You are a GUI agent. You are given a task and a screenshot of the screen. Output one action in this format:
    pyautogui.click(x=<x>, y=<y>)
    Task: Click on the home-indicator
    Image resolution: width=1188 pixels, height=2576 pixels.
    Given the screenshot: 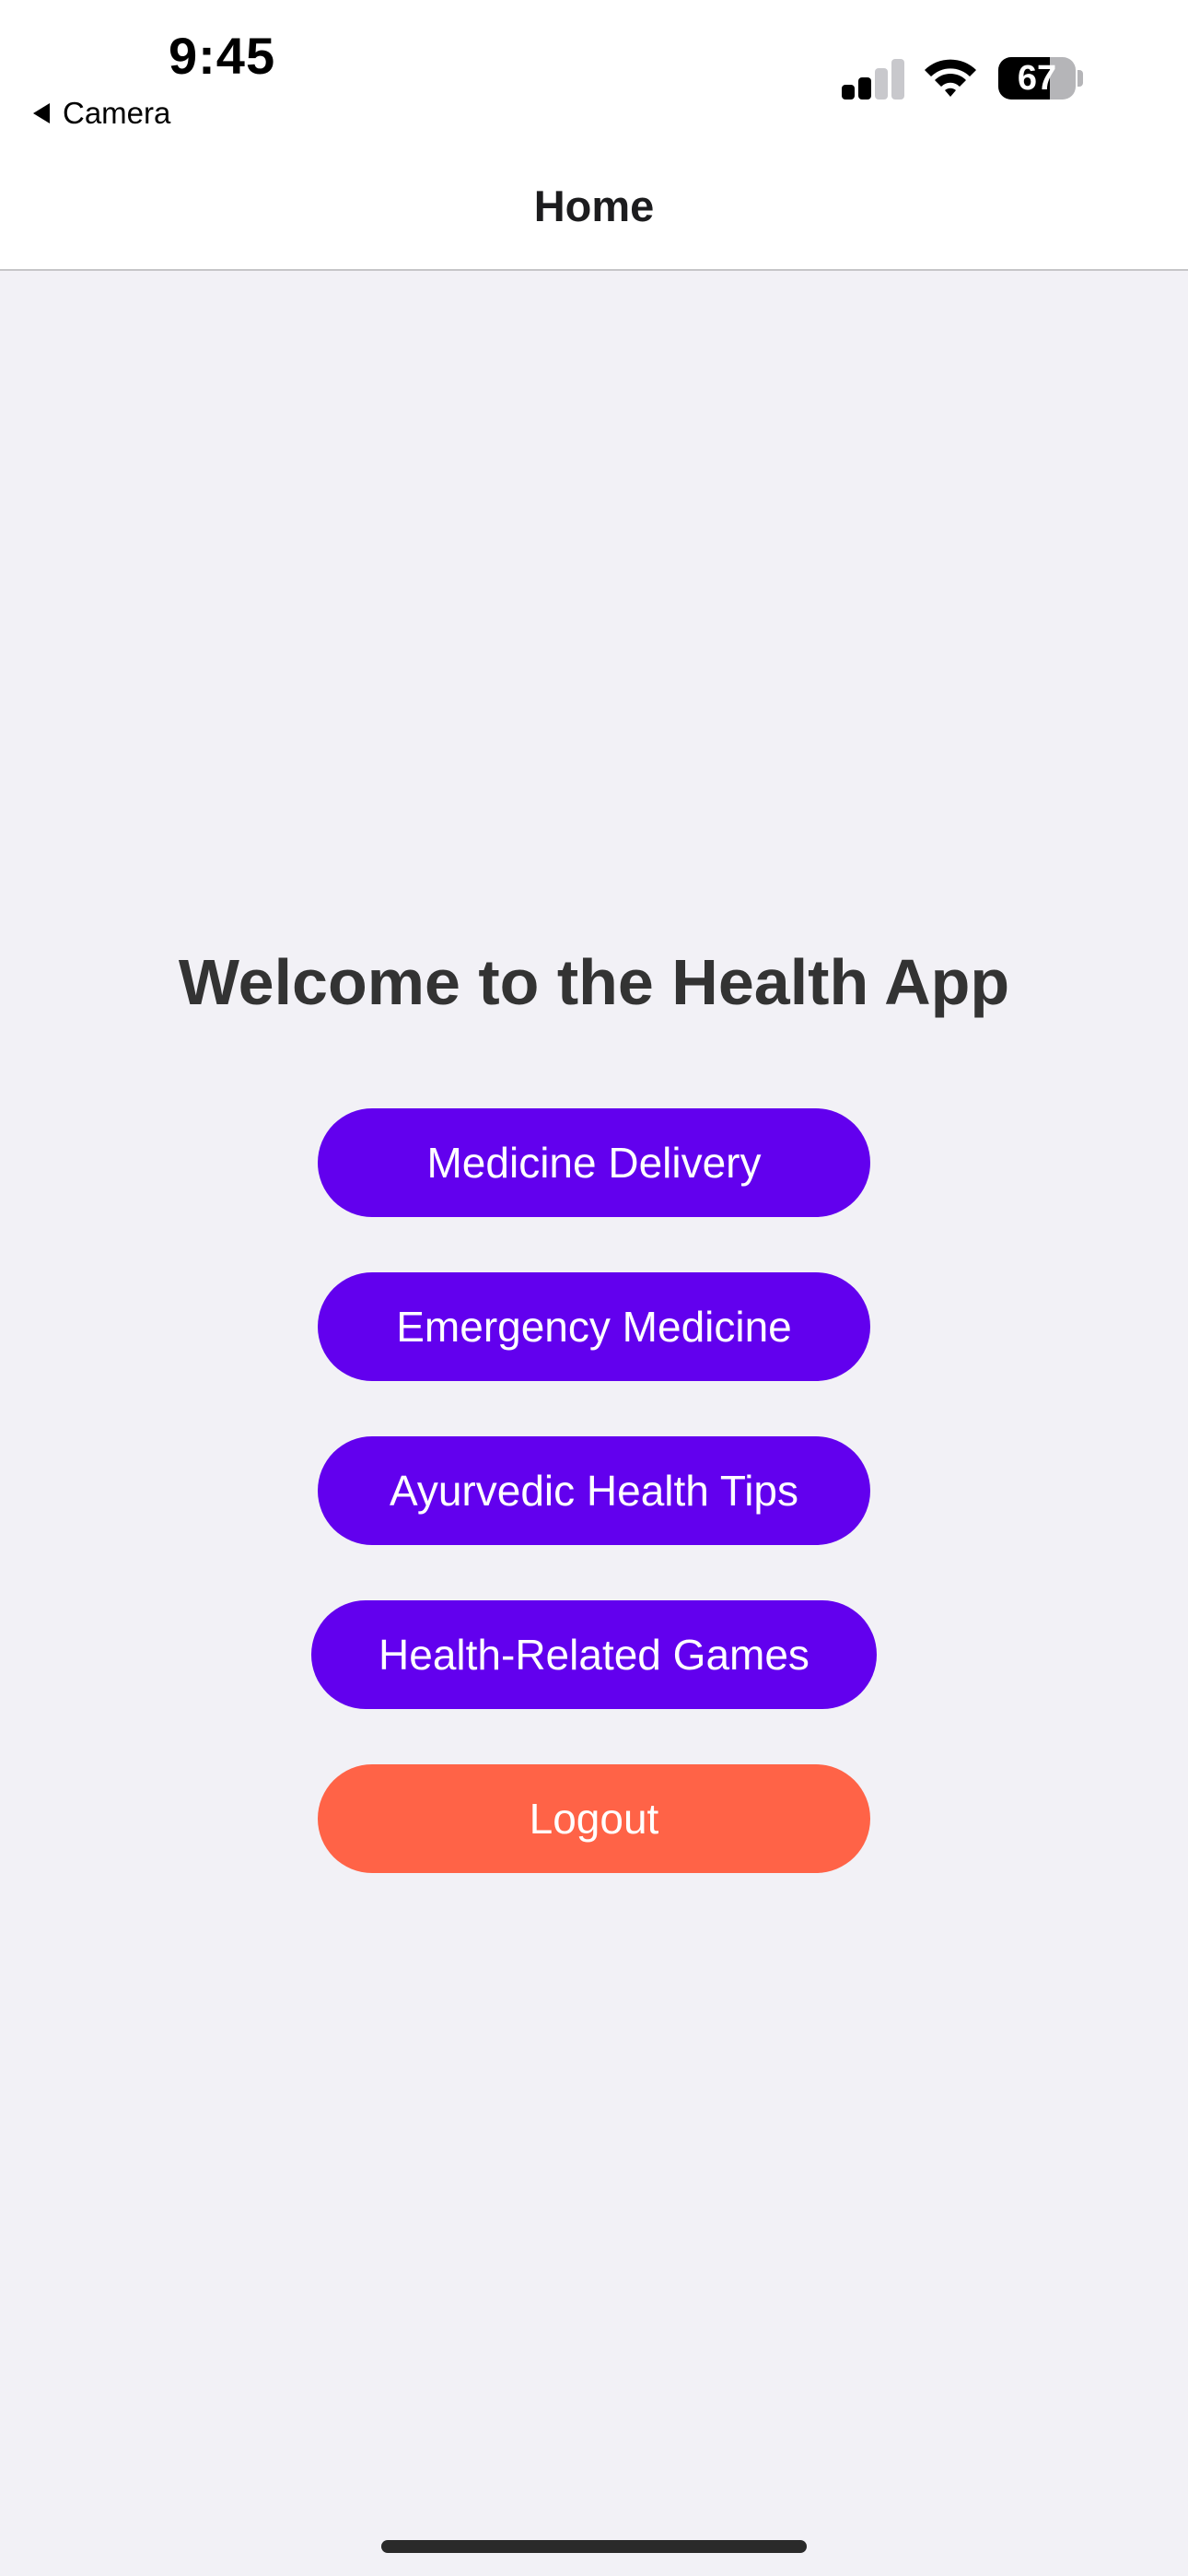 What is the action you would take?
    pyautogui.click(x=594, y=2546)
    